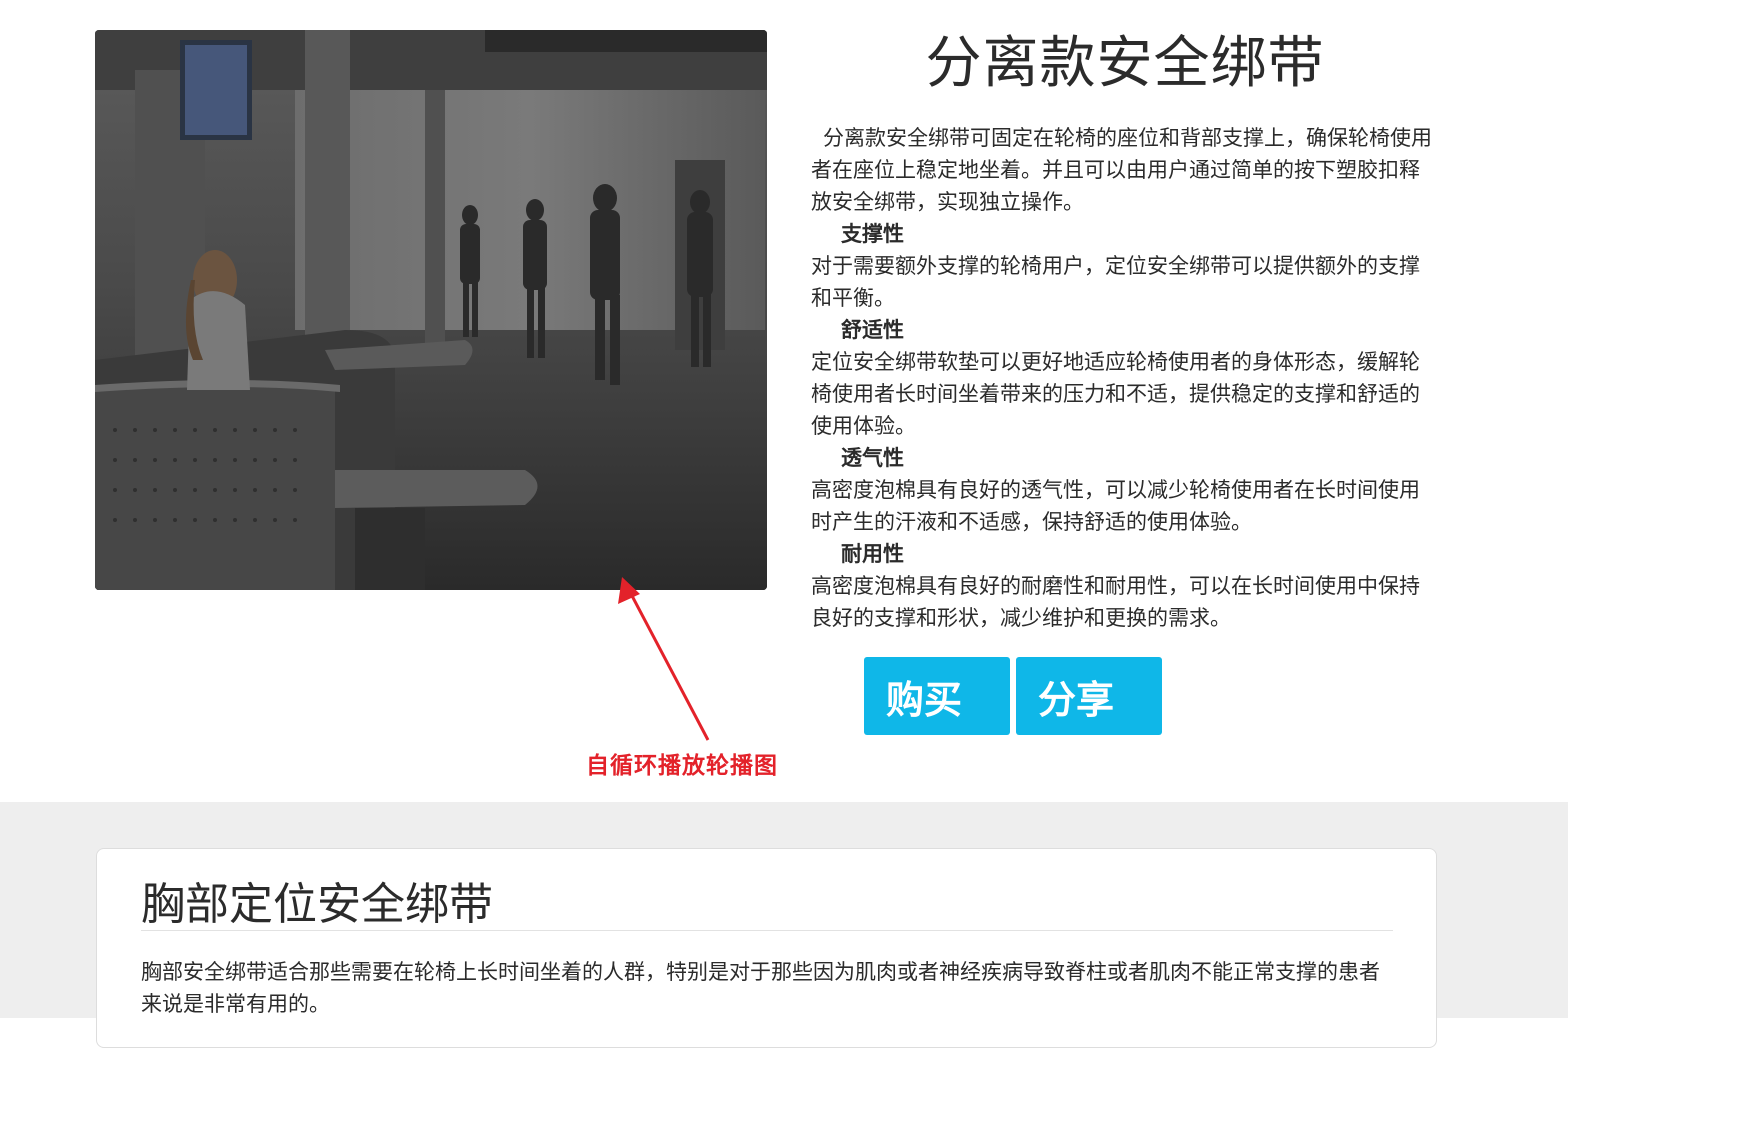  What do you see at coordinates (682, 766) in the screenshot?
I see `carousel-annotation-label: 自循环播放轮播图` at bounding box center [682, 766].